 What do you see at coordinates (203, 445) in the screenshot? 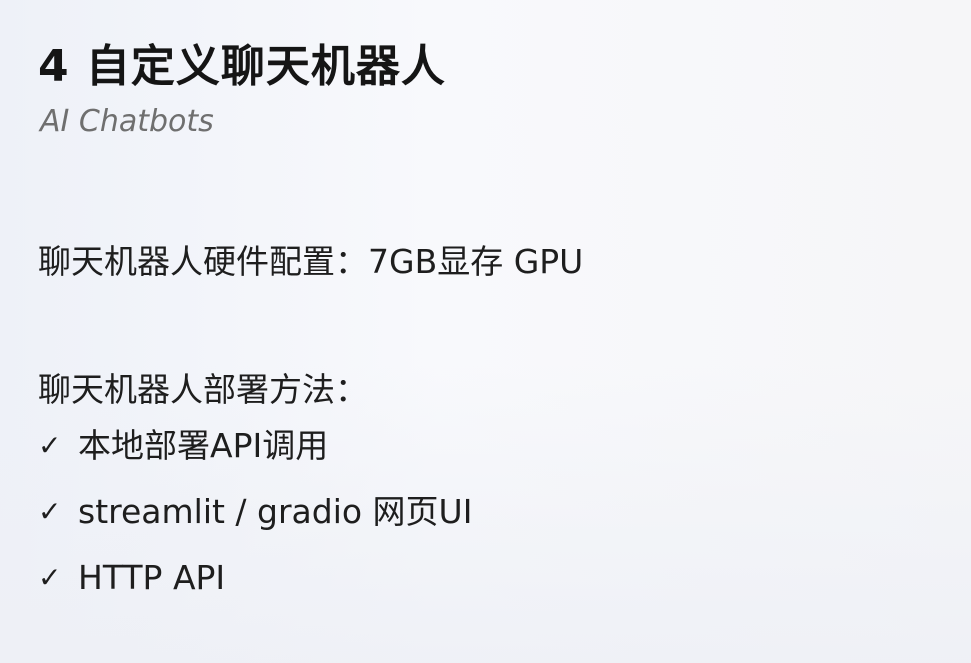
I see `list-item-label: 本地部署API调用` at bounding box center [203, 445].